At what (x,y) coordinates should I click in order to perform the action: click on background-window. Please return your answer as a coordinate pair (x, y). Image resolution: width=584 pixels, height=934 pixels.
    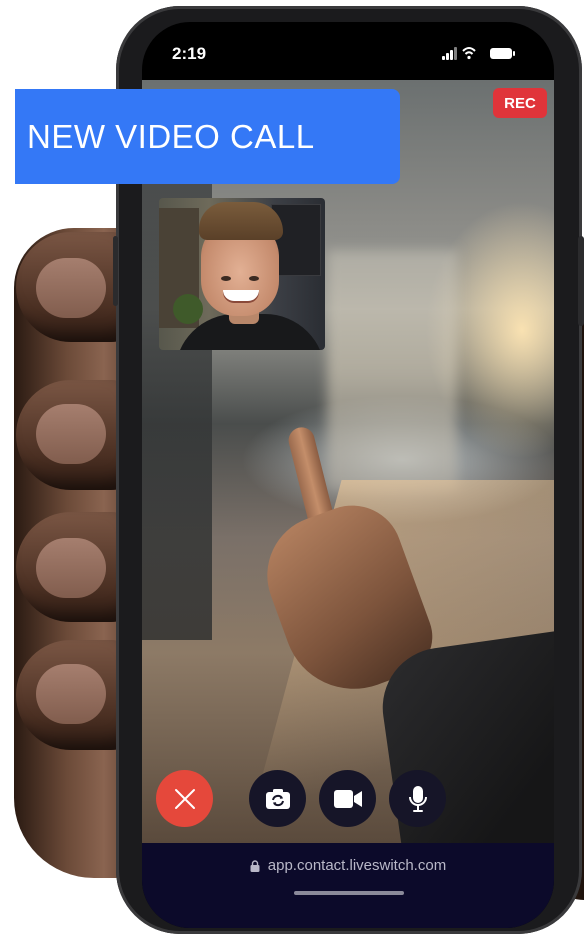
    Looking at the image, I should click on (392, 370).